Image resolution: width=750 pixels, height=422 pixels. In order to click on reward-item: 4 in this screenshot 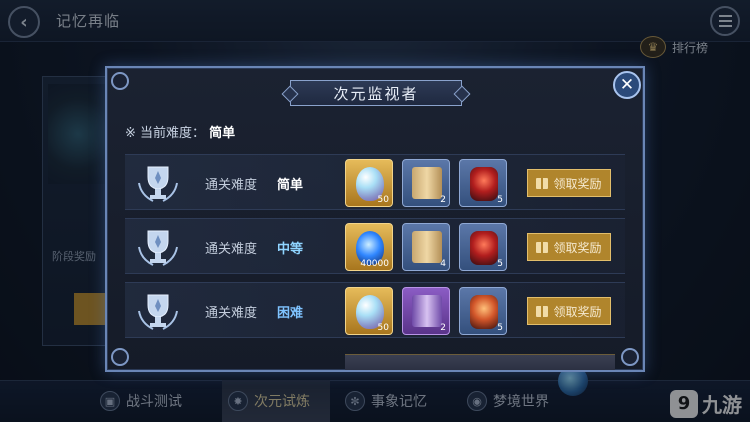, I will do `click(426, 247)`.